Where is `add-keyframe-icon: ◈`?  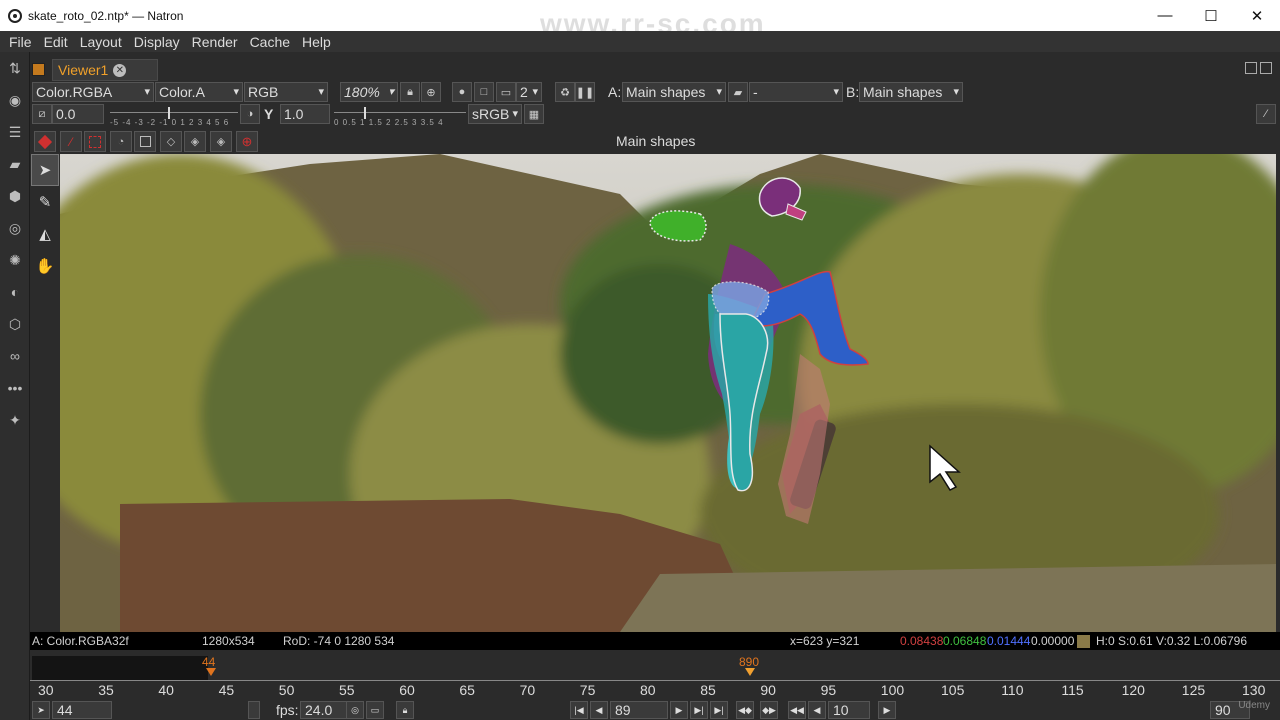 add-keyframe-icon: ◈ is located at coordinates (195, 141).